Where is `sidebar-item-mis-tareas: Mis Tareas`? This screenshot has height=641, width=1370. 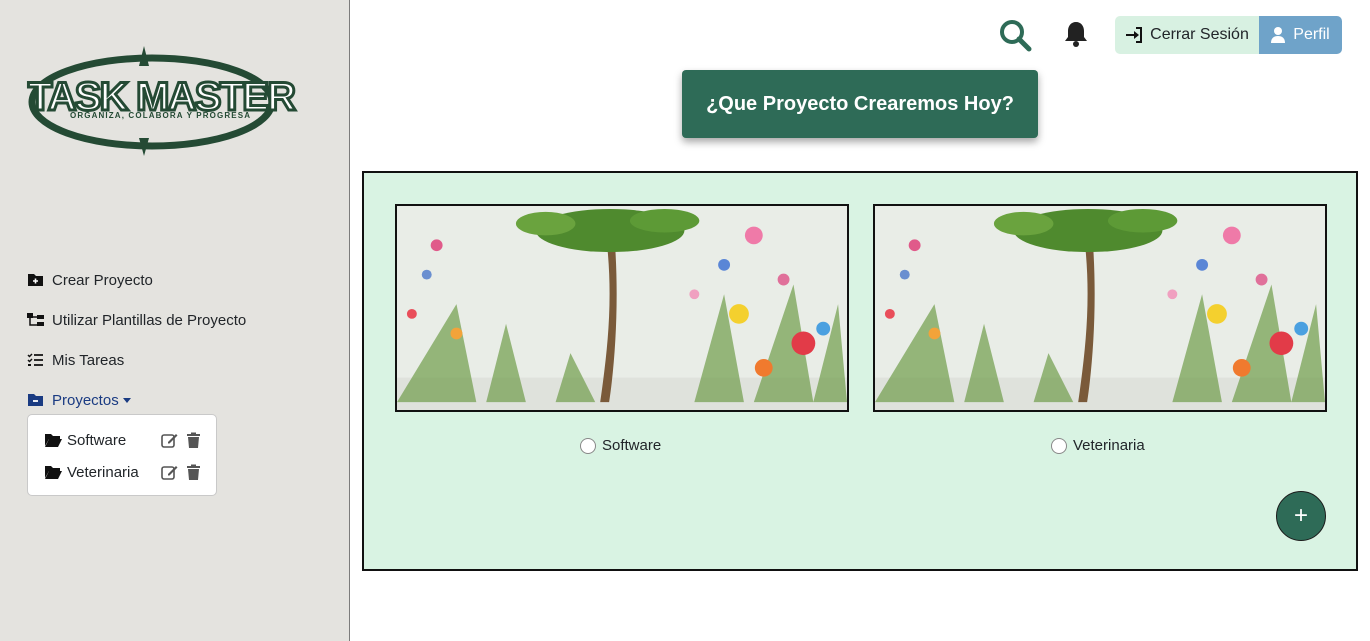
sidebar-item-mis-tareas: Mis Tareas is located at coordinates (136, 360).